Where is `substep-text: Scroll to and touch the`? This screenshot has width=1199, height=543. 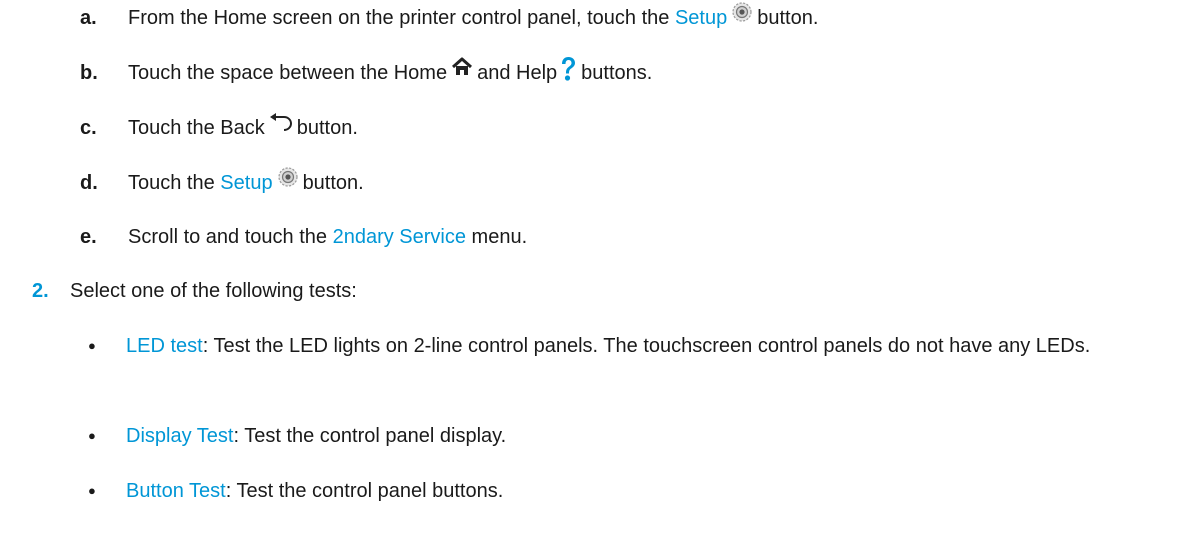 substep-text: Scroll to and touch the is located at coordinates (228, 237).